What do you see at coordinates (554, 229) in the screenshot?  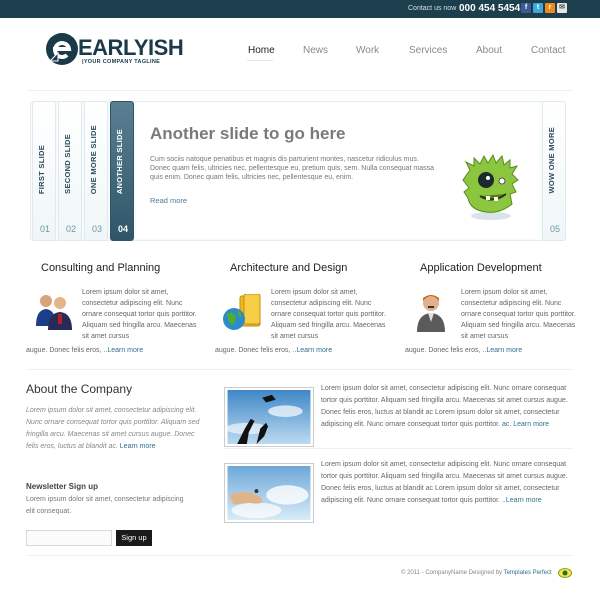 I see `tab-number: 05` at bounding box center [554, 229].